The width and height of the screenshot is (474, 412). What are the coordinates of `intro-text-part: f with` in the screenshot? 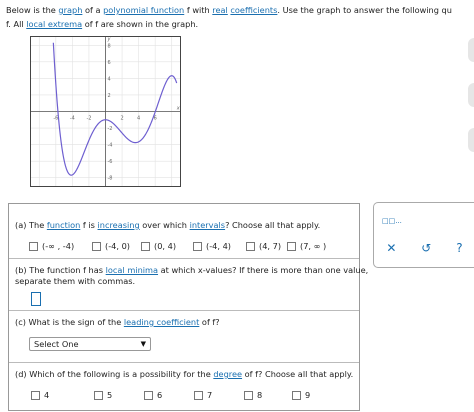 It's located at (198, 10).